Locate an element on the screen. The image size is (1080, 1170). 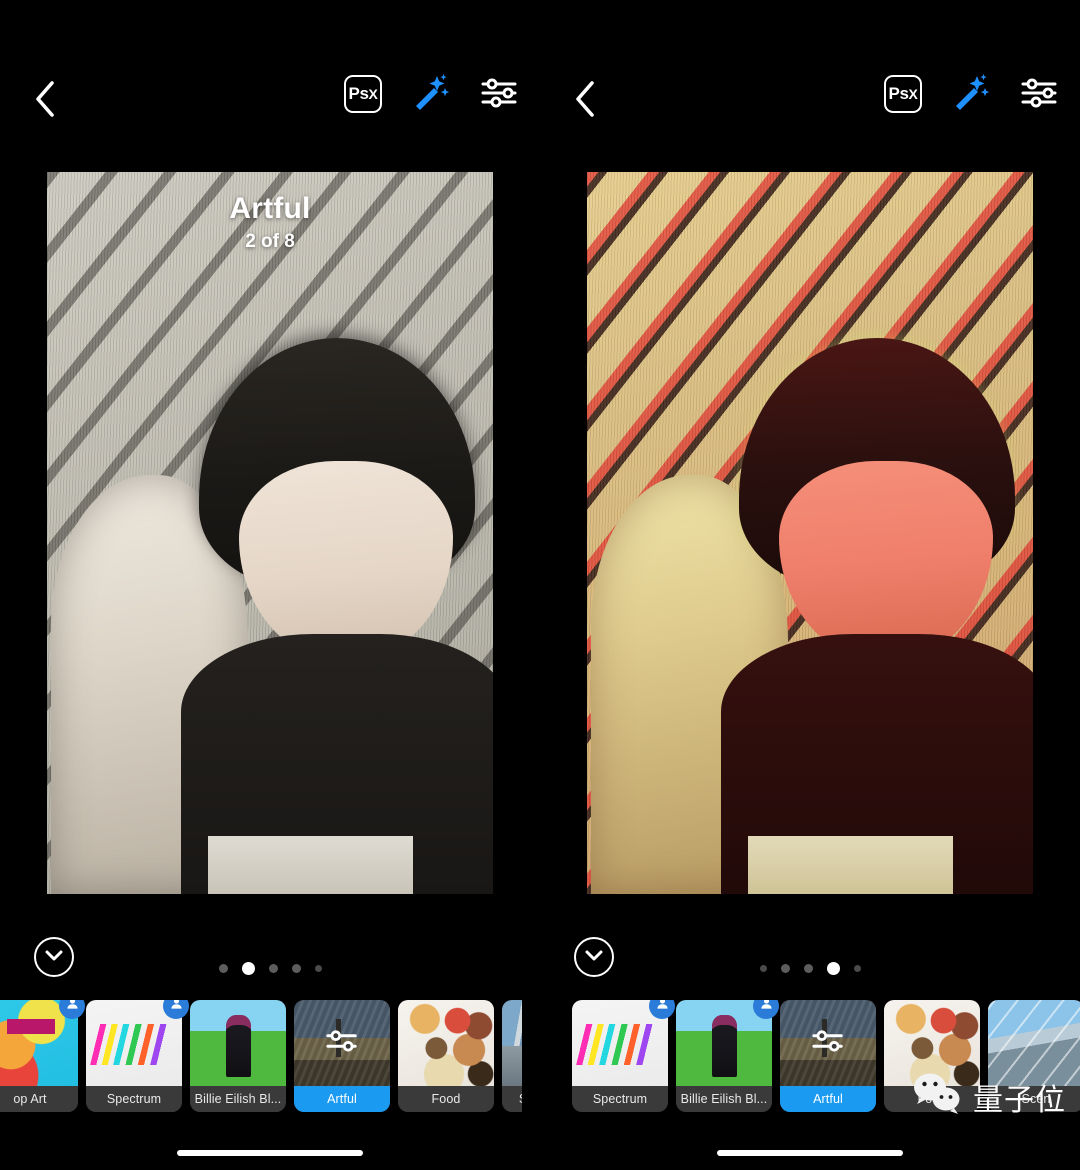
filter-label: Food is located at coordinates (446, 1099).